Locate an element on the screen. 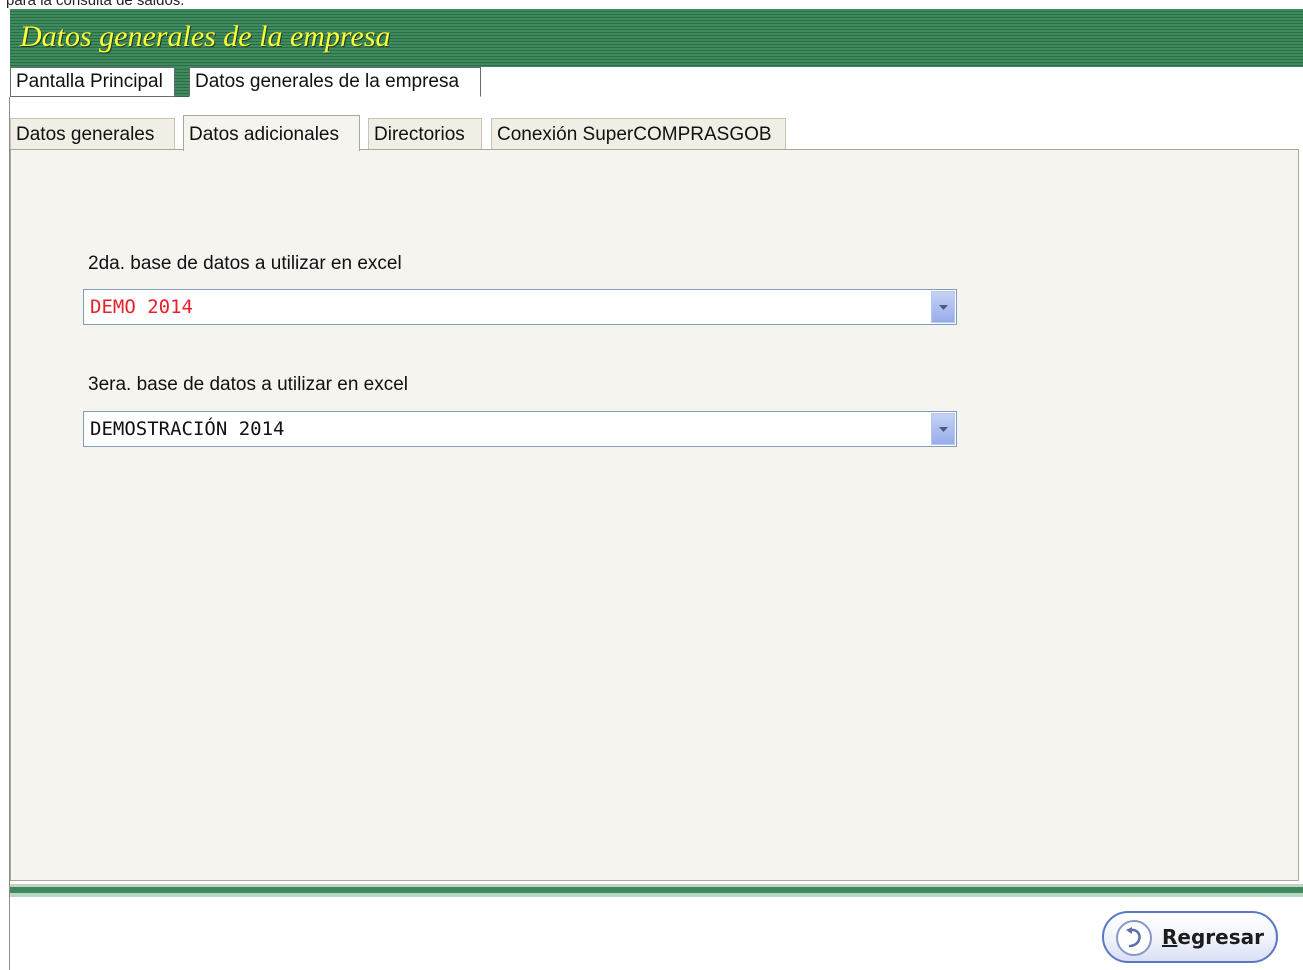  second-db-select: DEMO 2014 is located at coordinates (520, 307).